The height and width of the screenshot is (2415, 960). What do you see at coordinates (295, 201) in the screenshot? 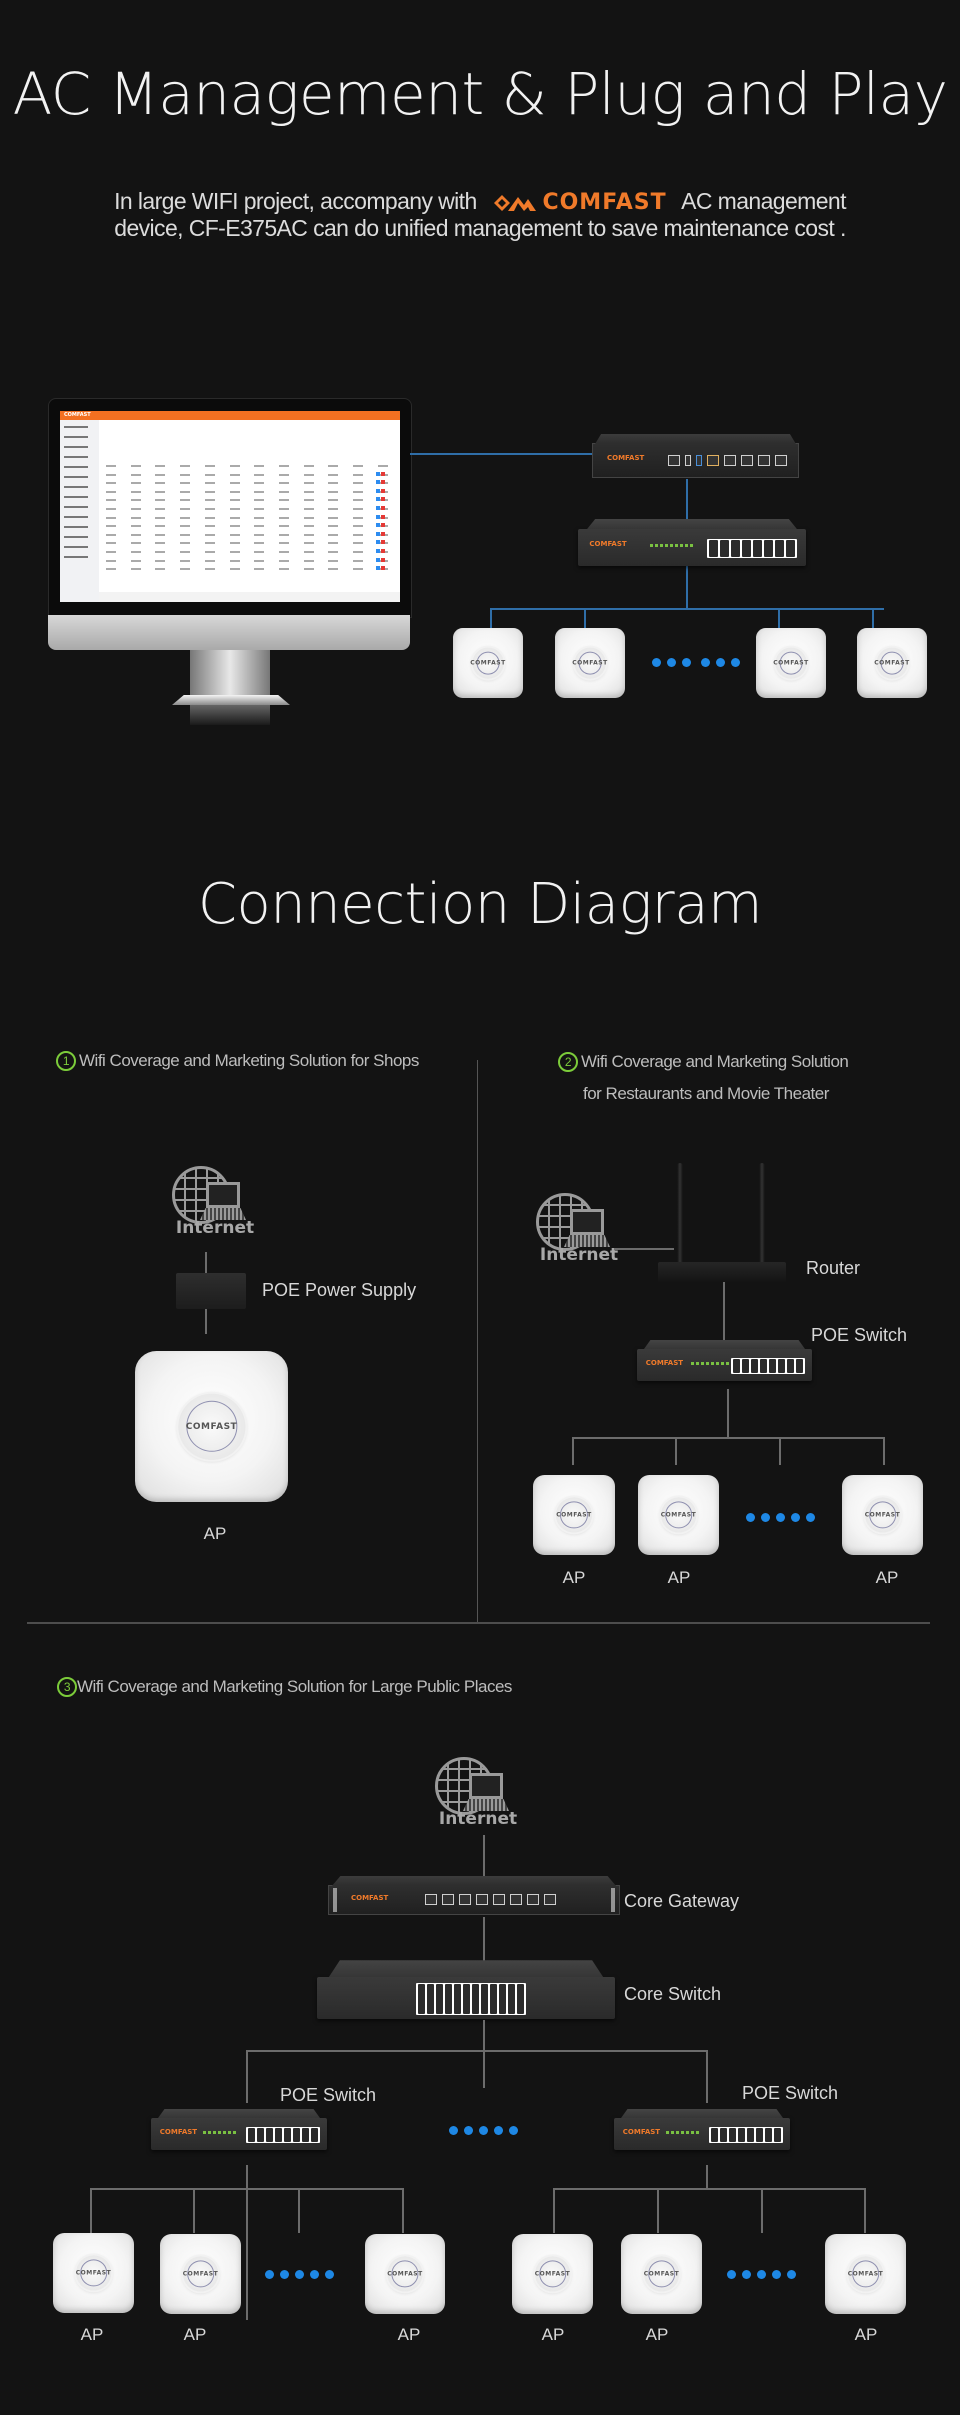
I see `intro-text-before-logo: In large WIFI project, accompany with` at bounding box center [295, 201].